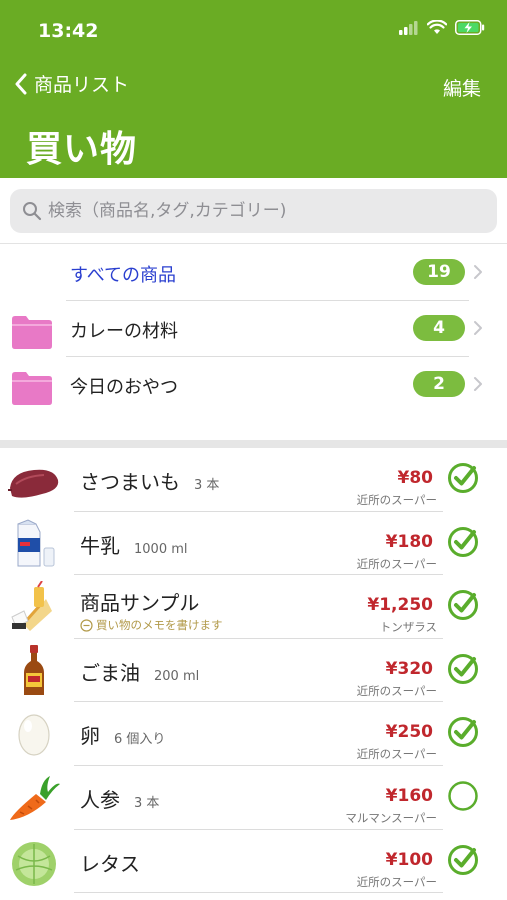  Describe the element at coordinates (159, 625) in the screenshot. I see `item-memo-text: 買い物のメモを書けます` at that location.